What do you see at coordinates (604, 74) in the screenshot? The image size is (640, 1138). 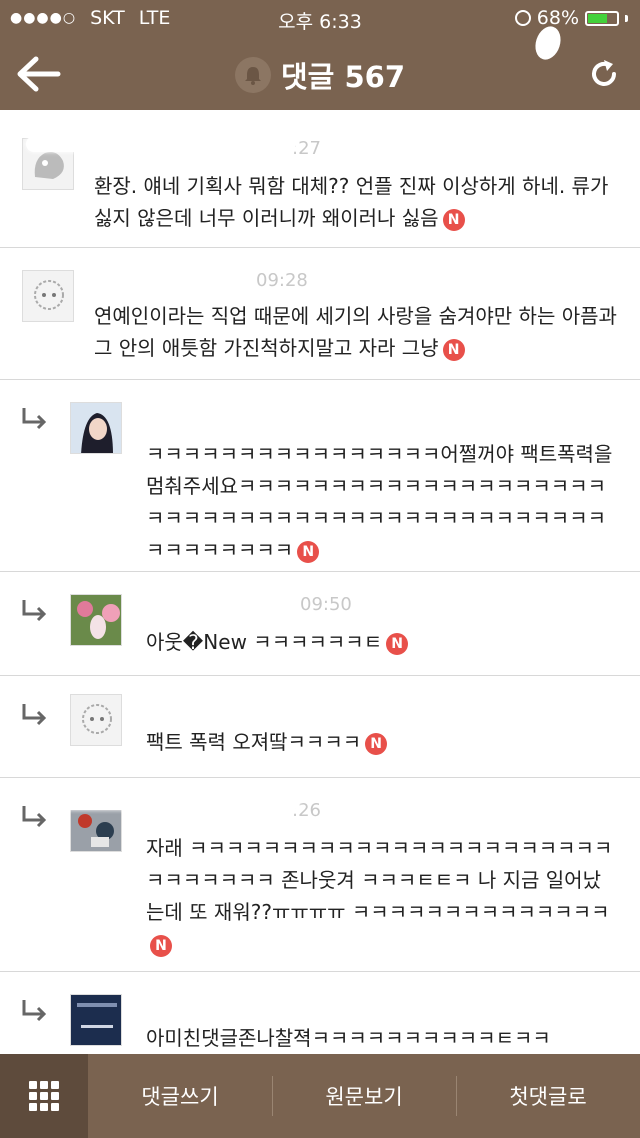 I see `refresh-icon` at bounding box center [604, 74].